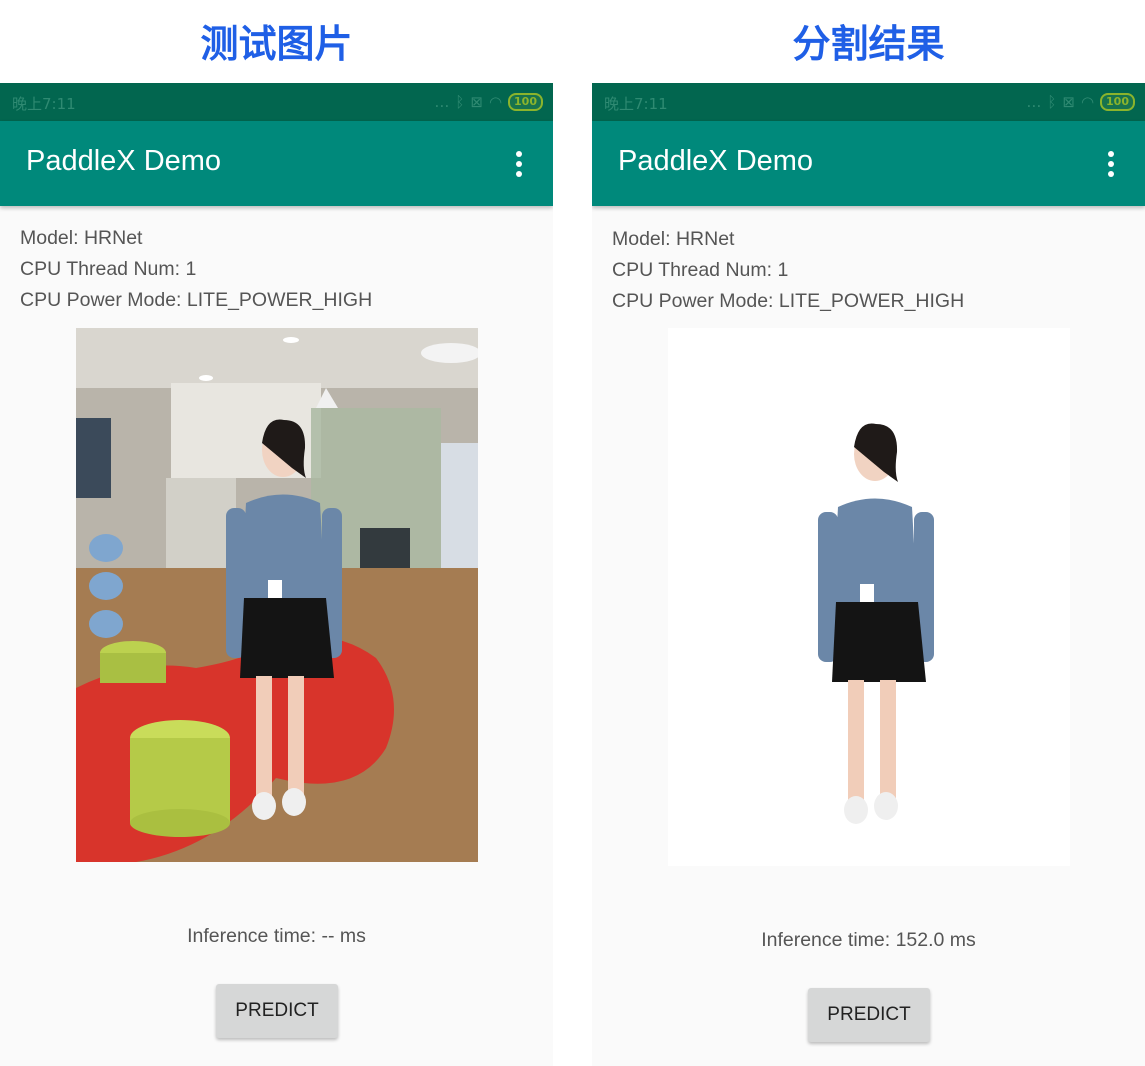  Describe the element at coordinates (276, 44) in the screenshot. I see `test-image-caption: 测试图片` at that location.